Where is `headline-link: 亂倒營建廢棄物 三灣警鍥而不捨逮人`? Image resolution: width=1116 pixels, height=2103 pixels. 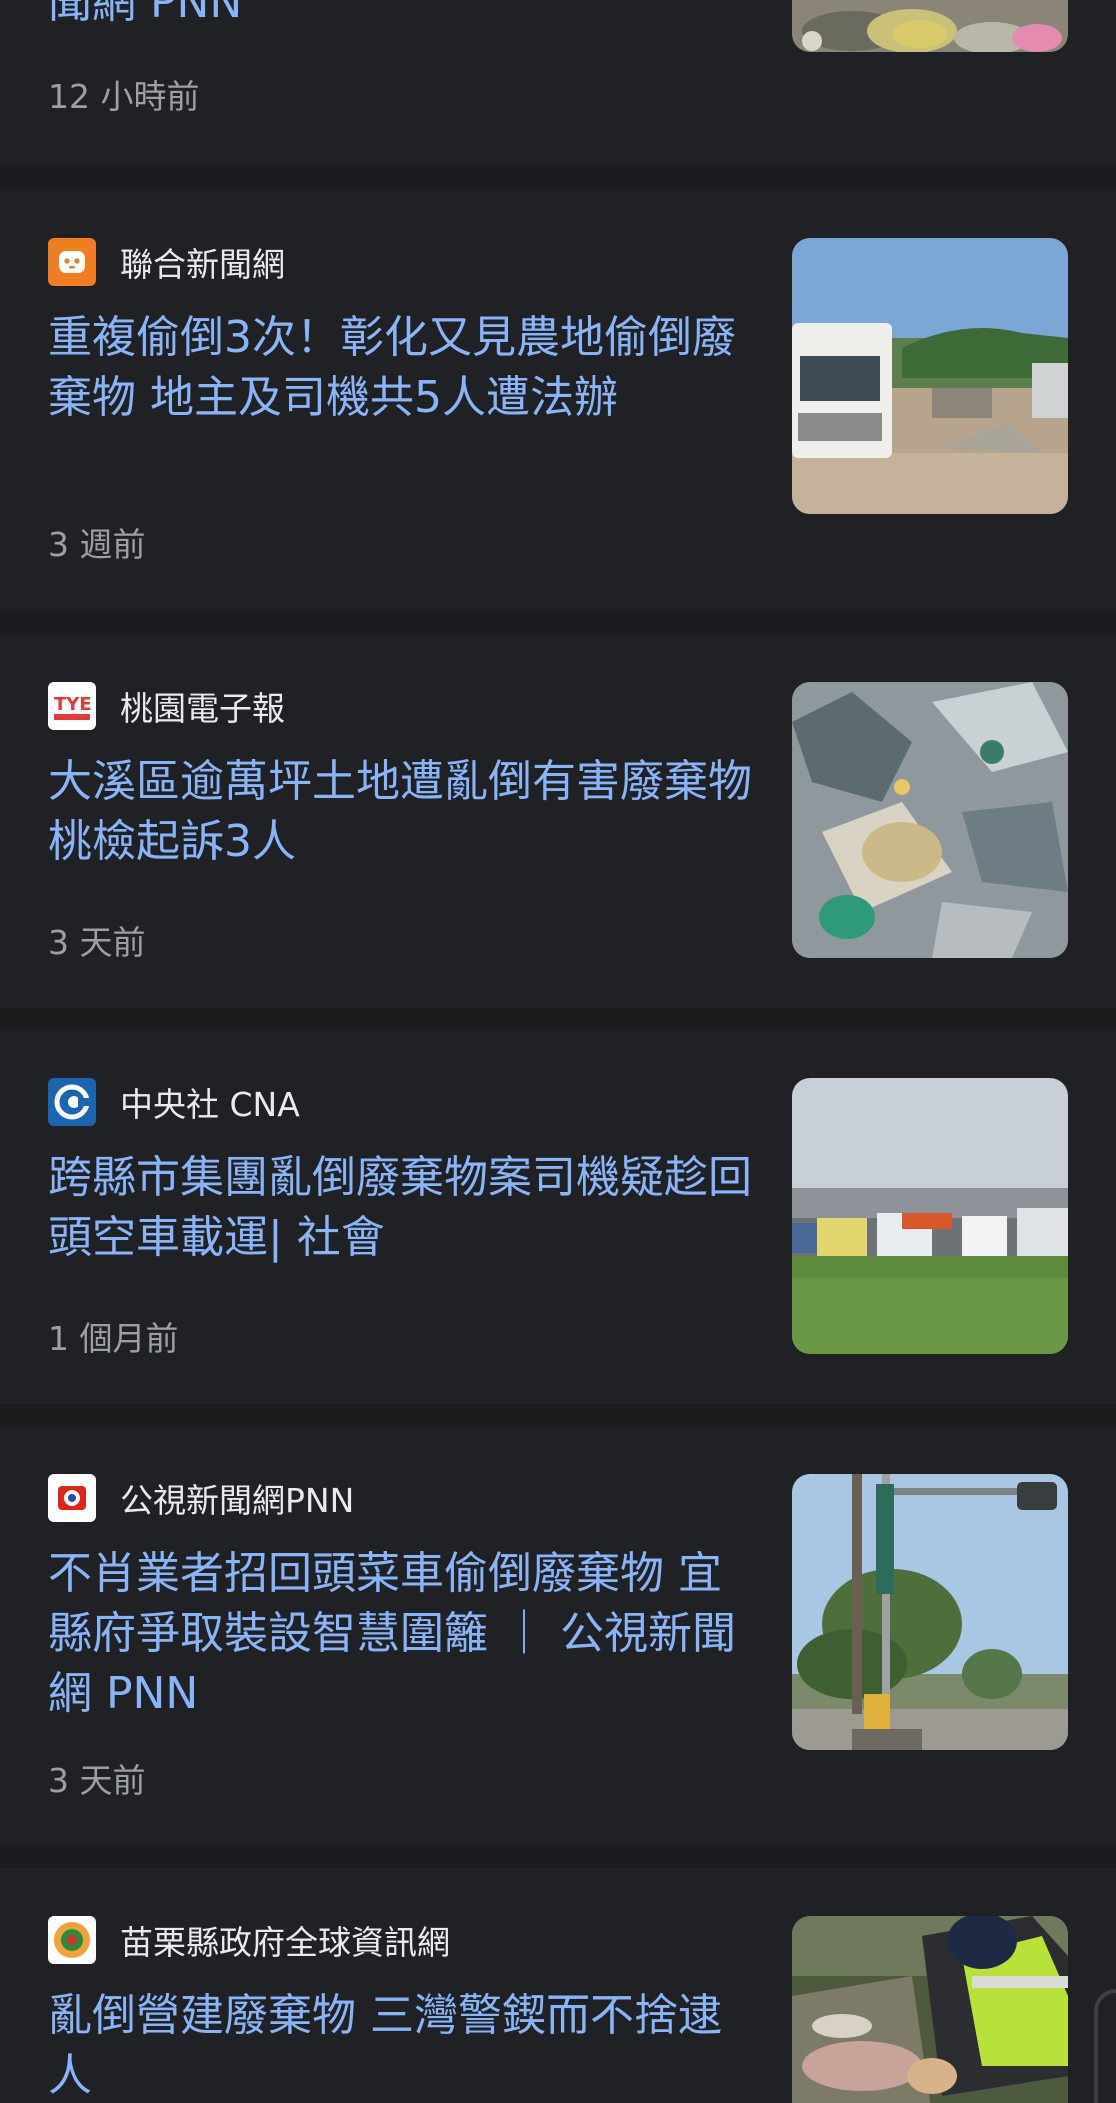 headline-link: 亂倒營建廢棄物 三灣警鍥而不捨逮人 is located at coordinates (400, 2044).